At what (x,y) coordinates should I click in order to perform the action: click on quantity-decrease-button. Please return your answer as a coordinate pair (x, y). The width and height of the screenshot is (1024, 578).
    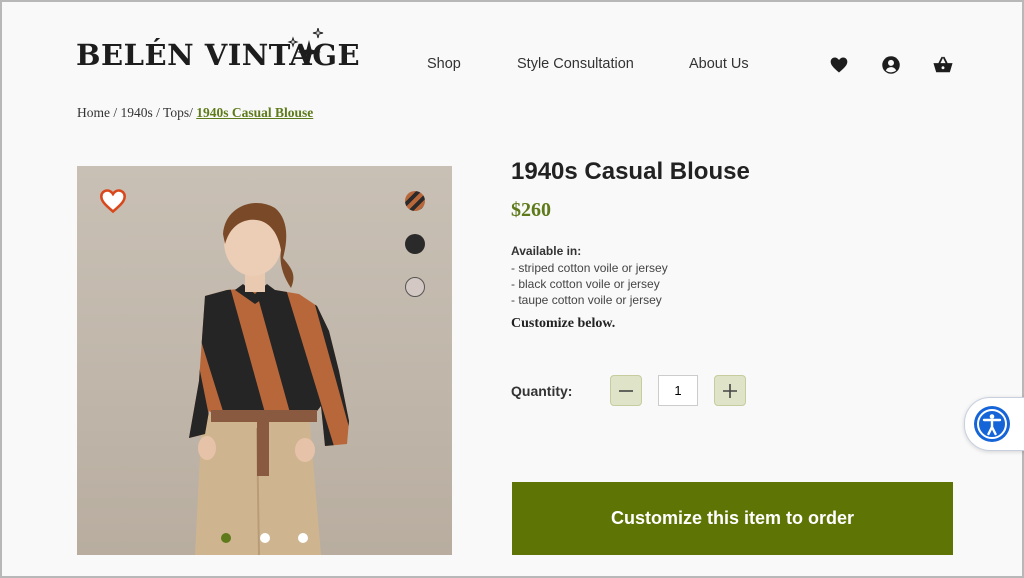
    Looking at the image, I should click on (626, 390).